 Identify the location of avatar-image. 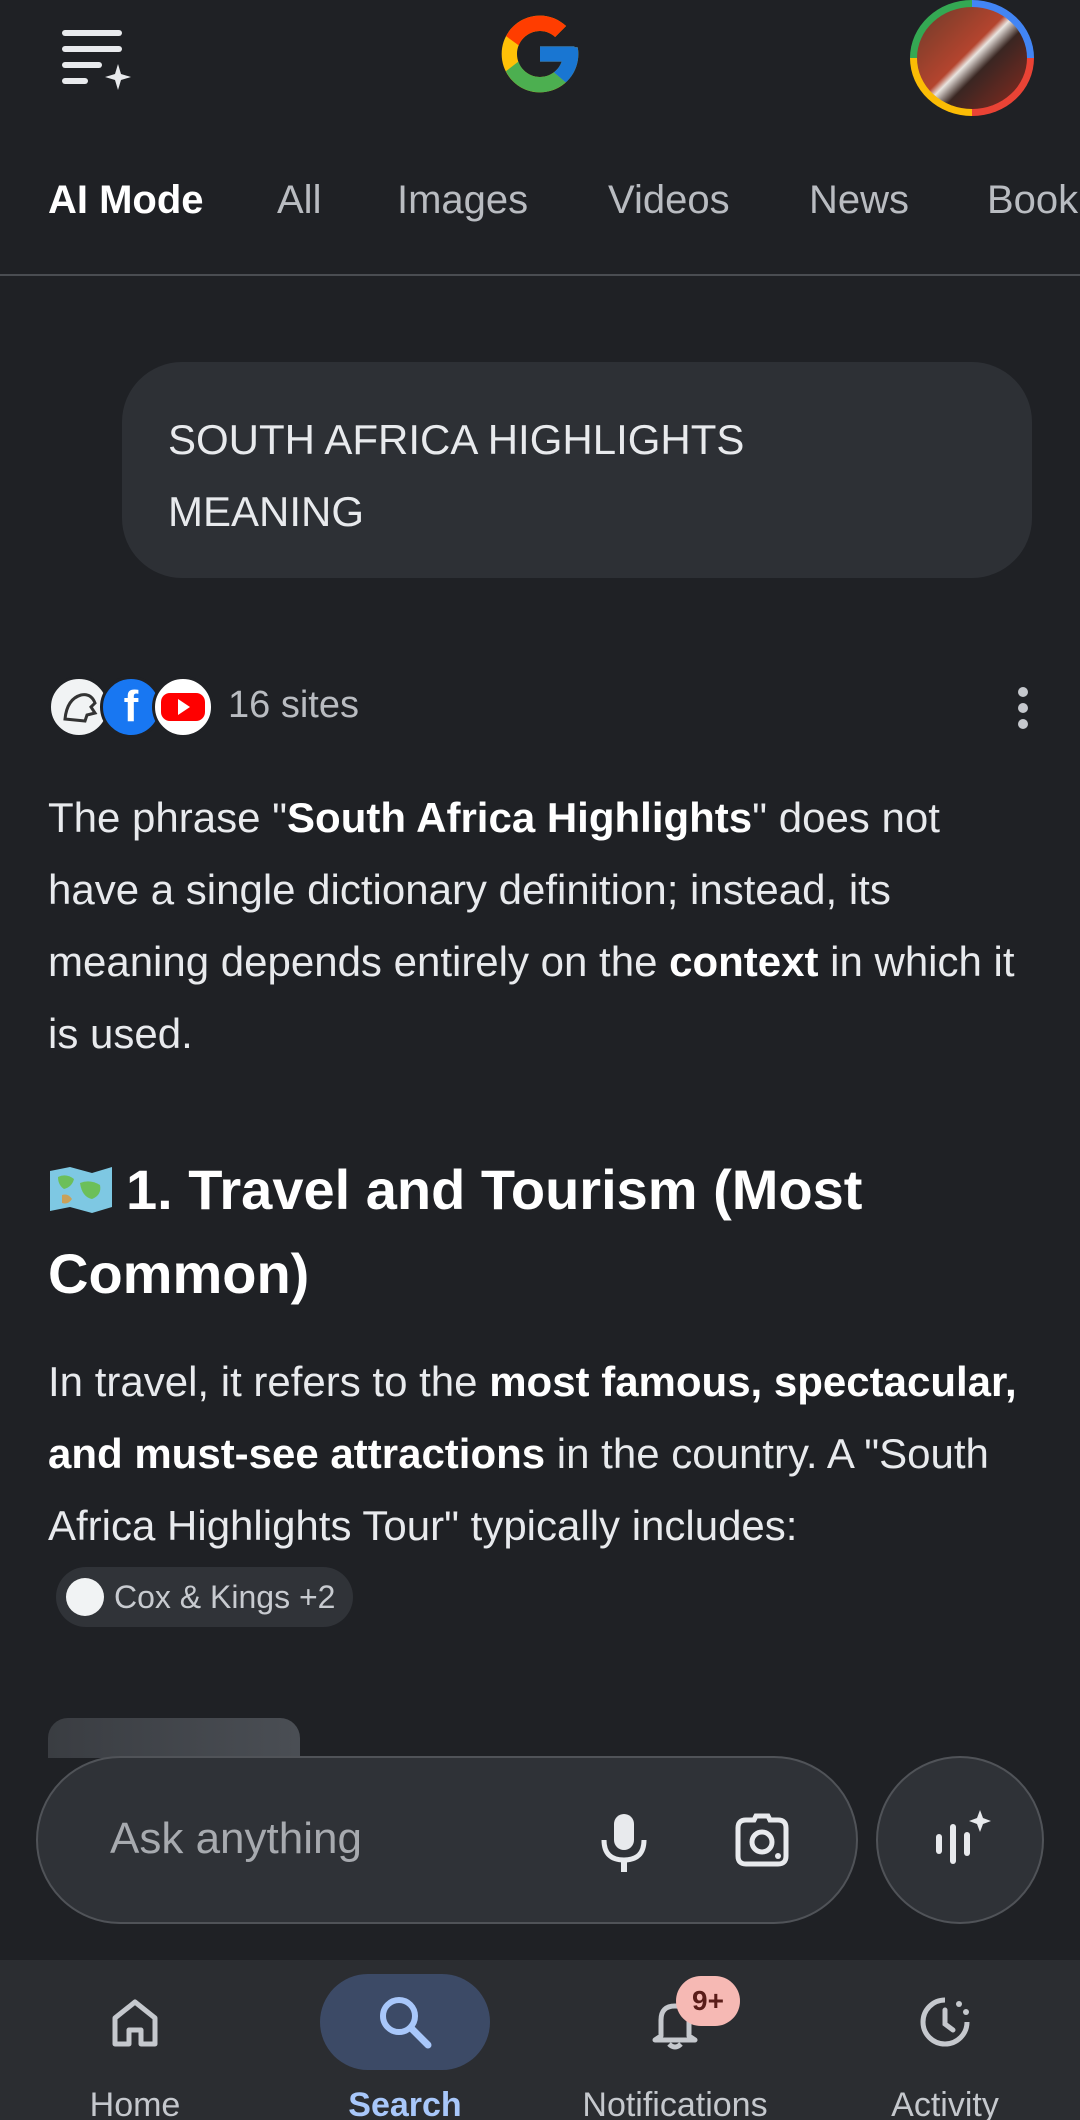
(972, 58).